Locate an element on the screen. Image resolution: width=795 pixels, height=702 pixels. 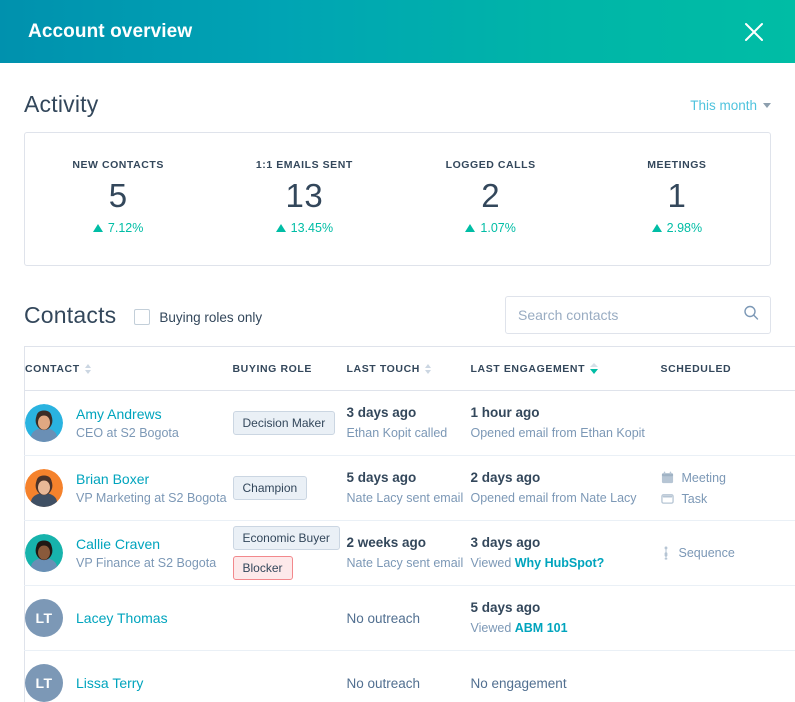
stat-value: 2 is located at coordinates (491, 195).